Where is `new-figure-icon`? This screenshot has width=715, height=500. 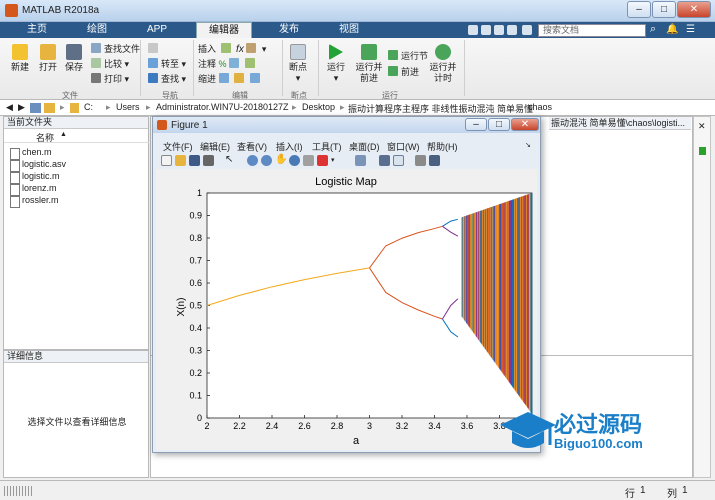 new-figure-icon is located at coordinates (166, 160).